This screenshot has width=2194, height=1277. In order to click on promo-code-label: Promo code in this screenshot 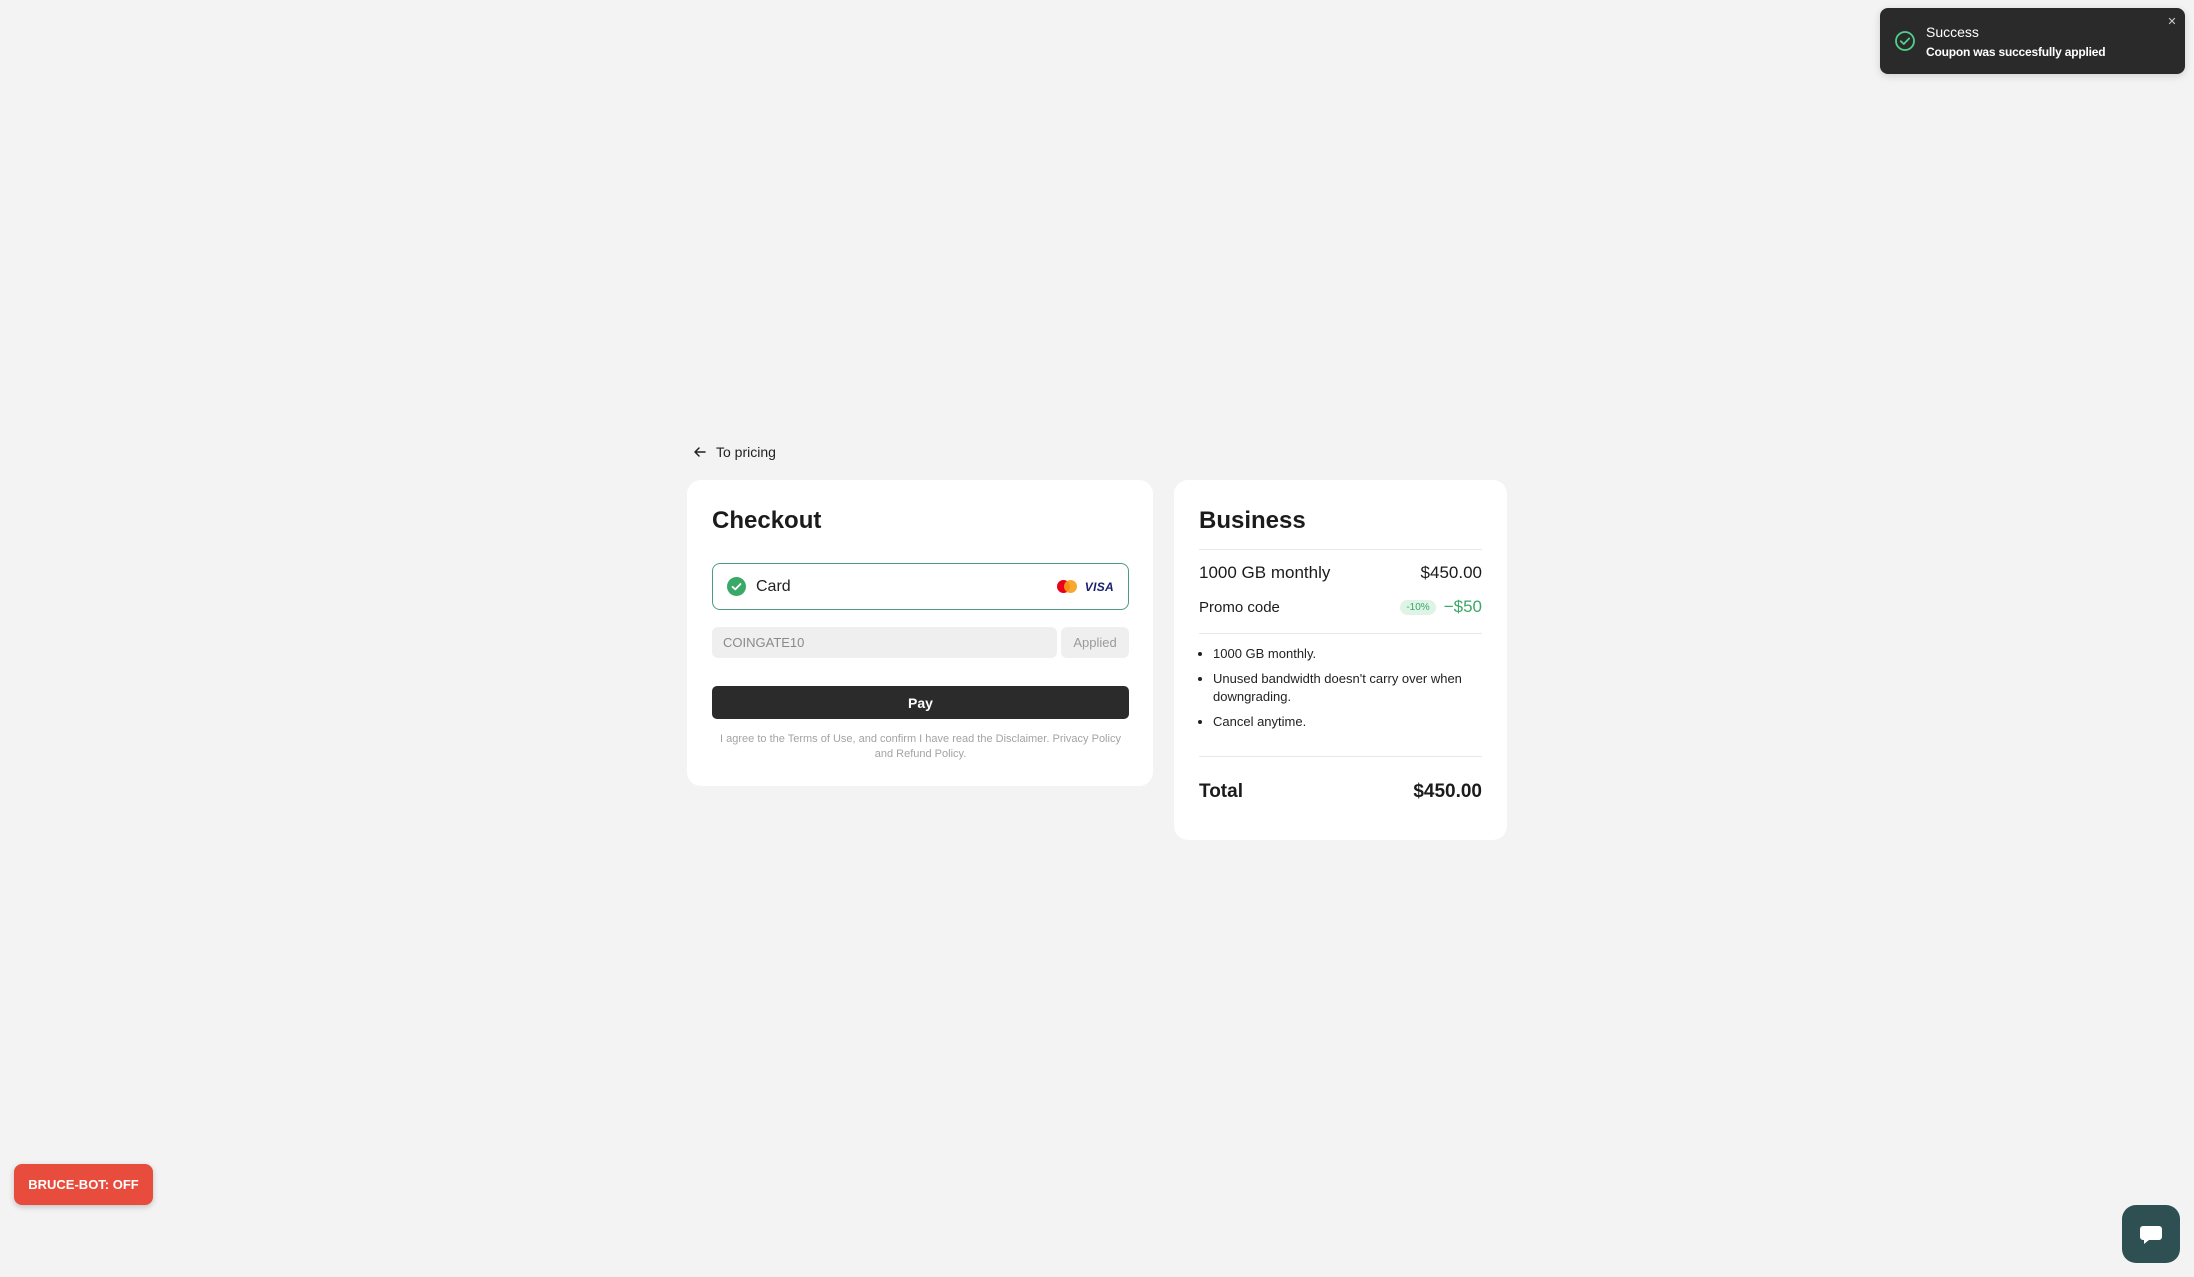, I will do `click(1239, 607)`.